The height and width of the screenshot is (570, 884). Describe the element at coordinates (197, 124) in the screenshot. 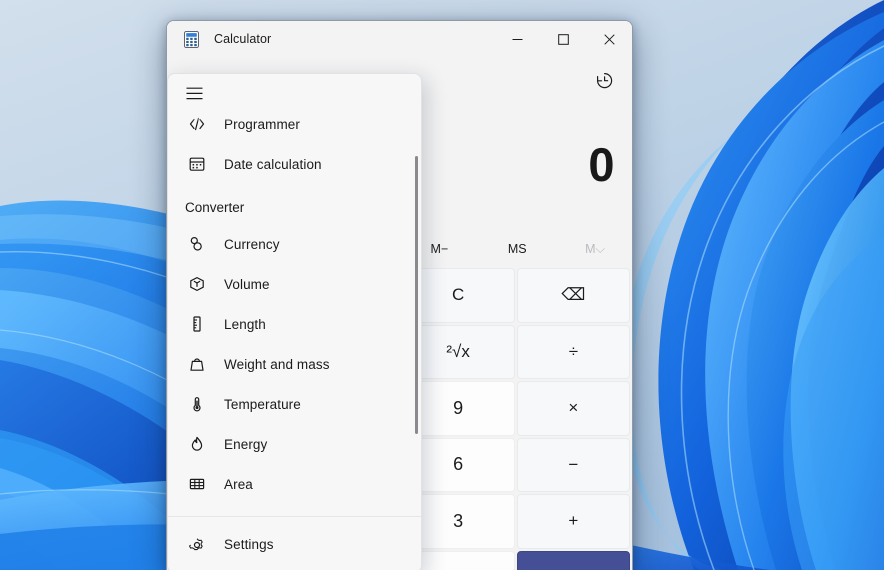

I see `programmer-icon` at that location.